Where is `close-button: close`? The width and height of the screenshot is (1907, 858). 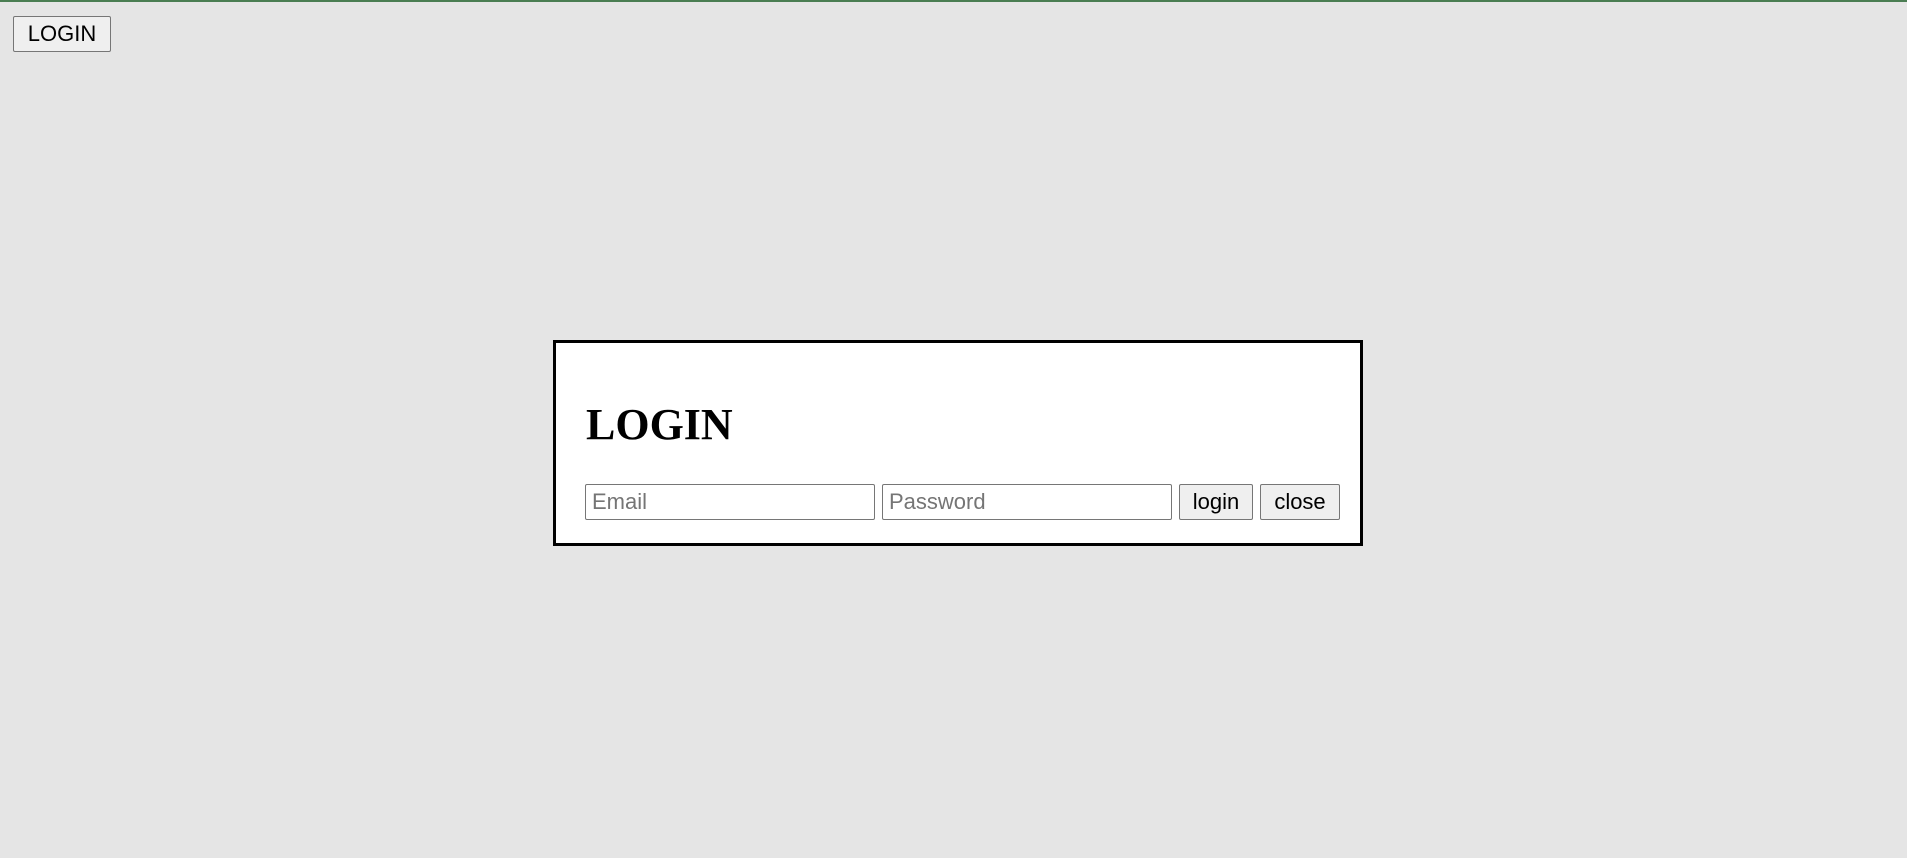 close-button: close is located at coordinates (1300, 502).